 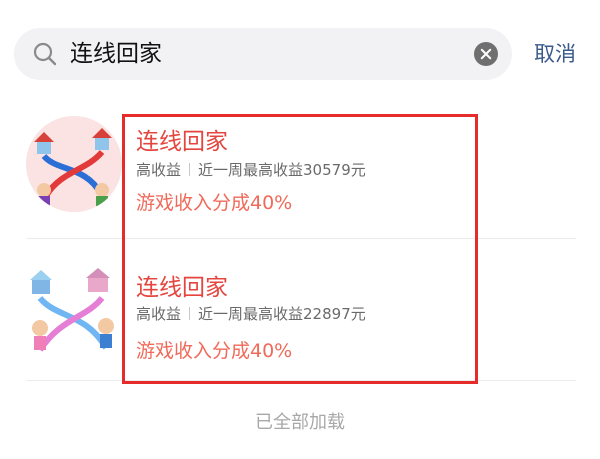 What do you see at coordinates (263, 54) in the screenshot?
I see `search-bar: 连线回家` at bounding box center [263, 54].